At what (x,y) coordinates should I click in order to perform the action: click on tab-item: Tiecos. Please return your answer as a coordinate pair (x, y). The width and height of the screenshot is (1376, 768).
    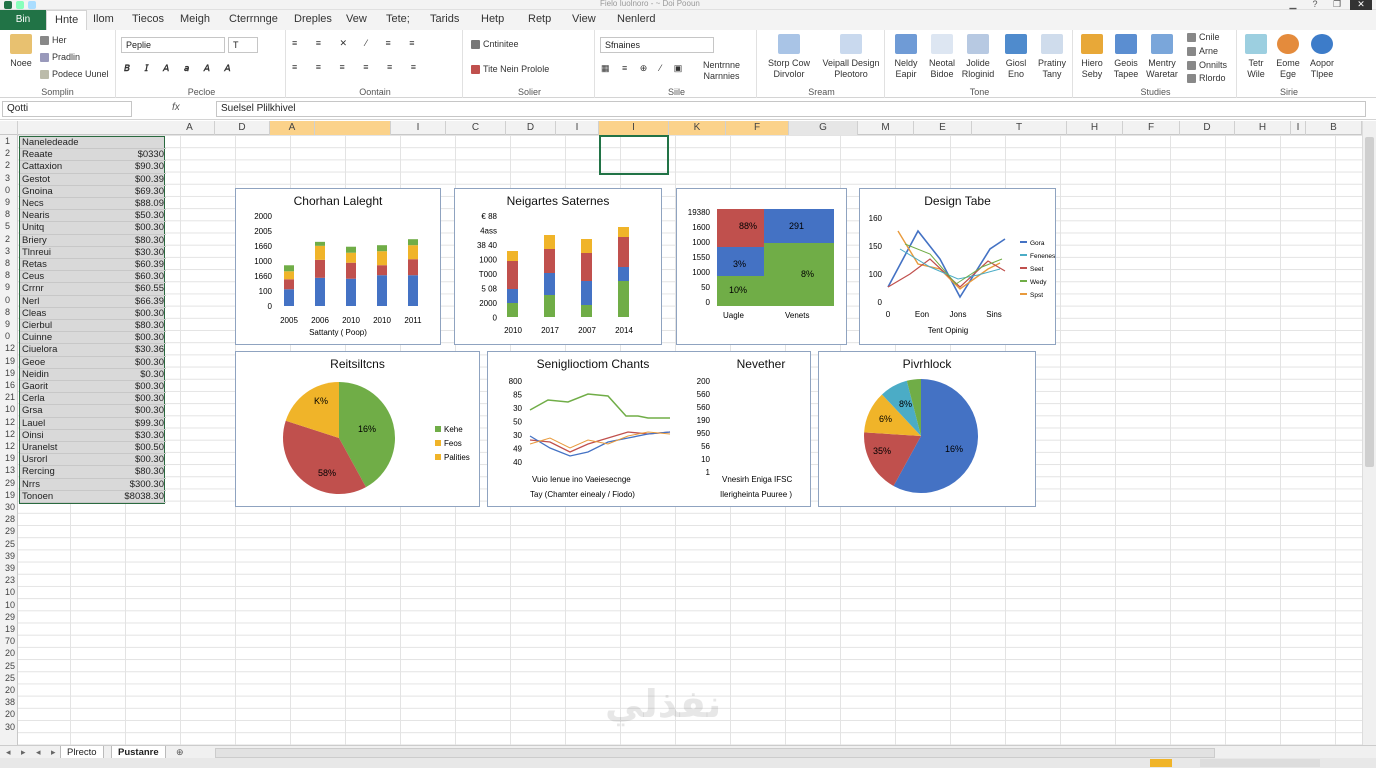
    Looking at the image, I should click on (148, 19).